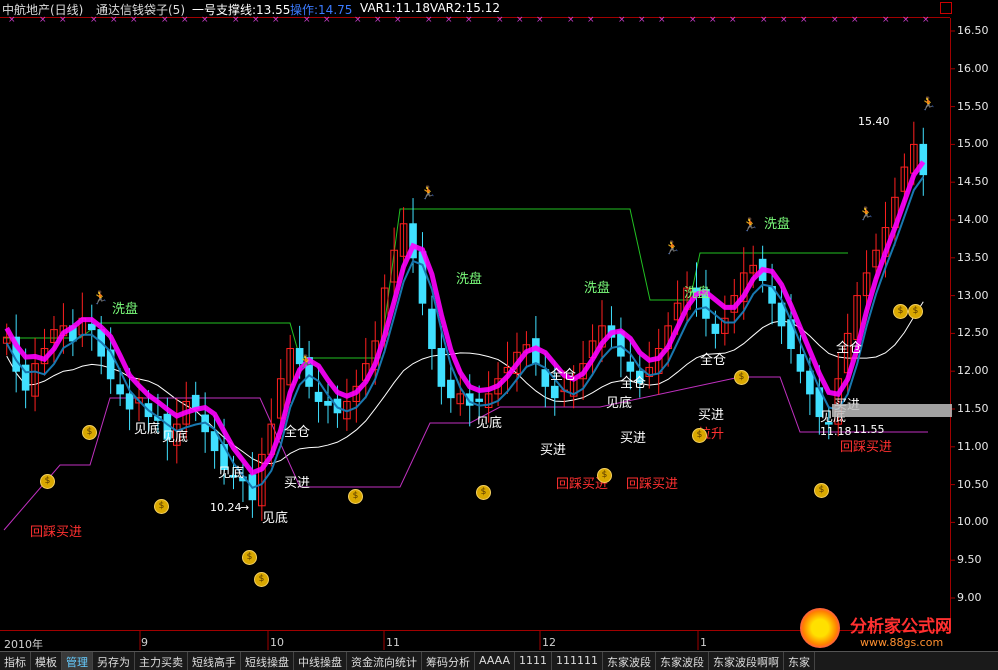  Describe the element at coordinates (969, 597) in the screenshot. I see `y-tick-label: 9.00` at that location.